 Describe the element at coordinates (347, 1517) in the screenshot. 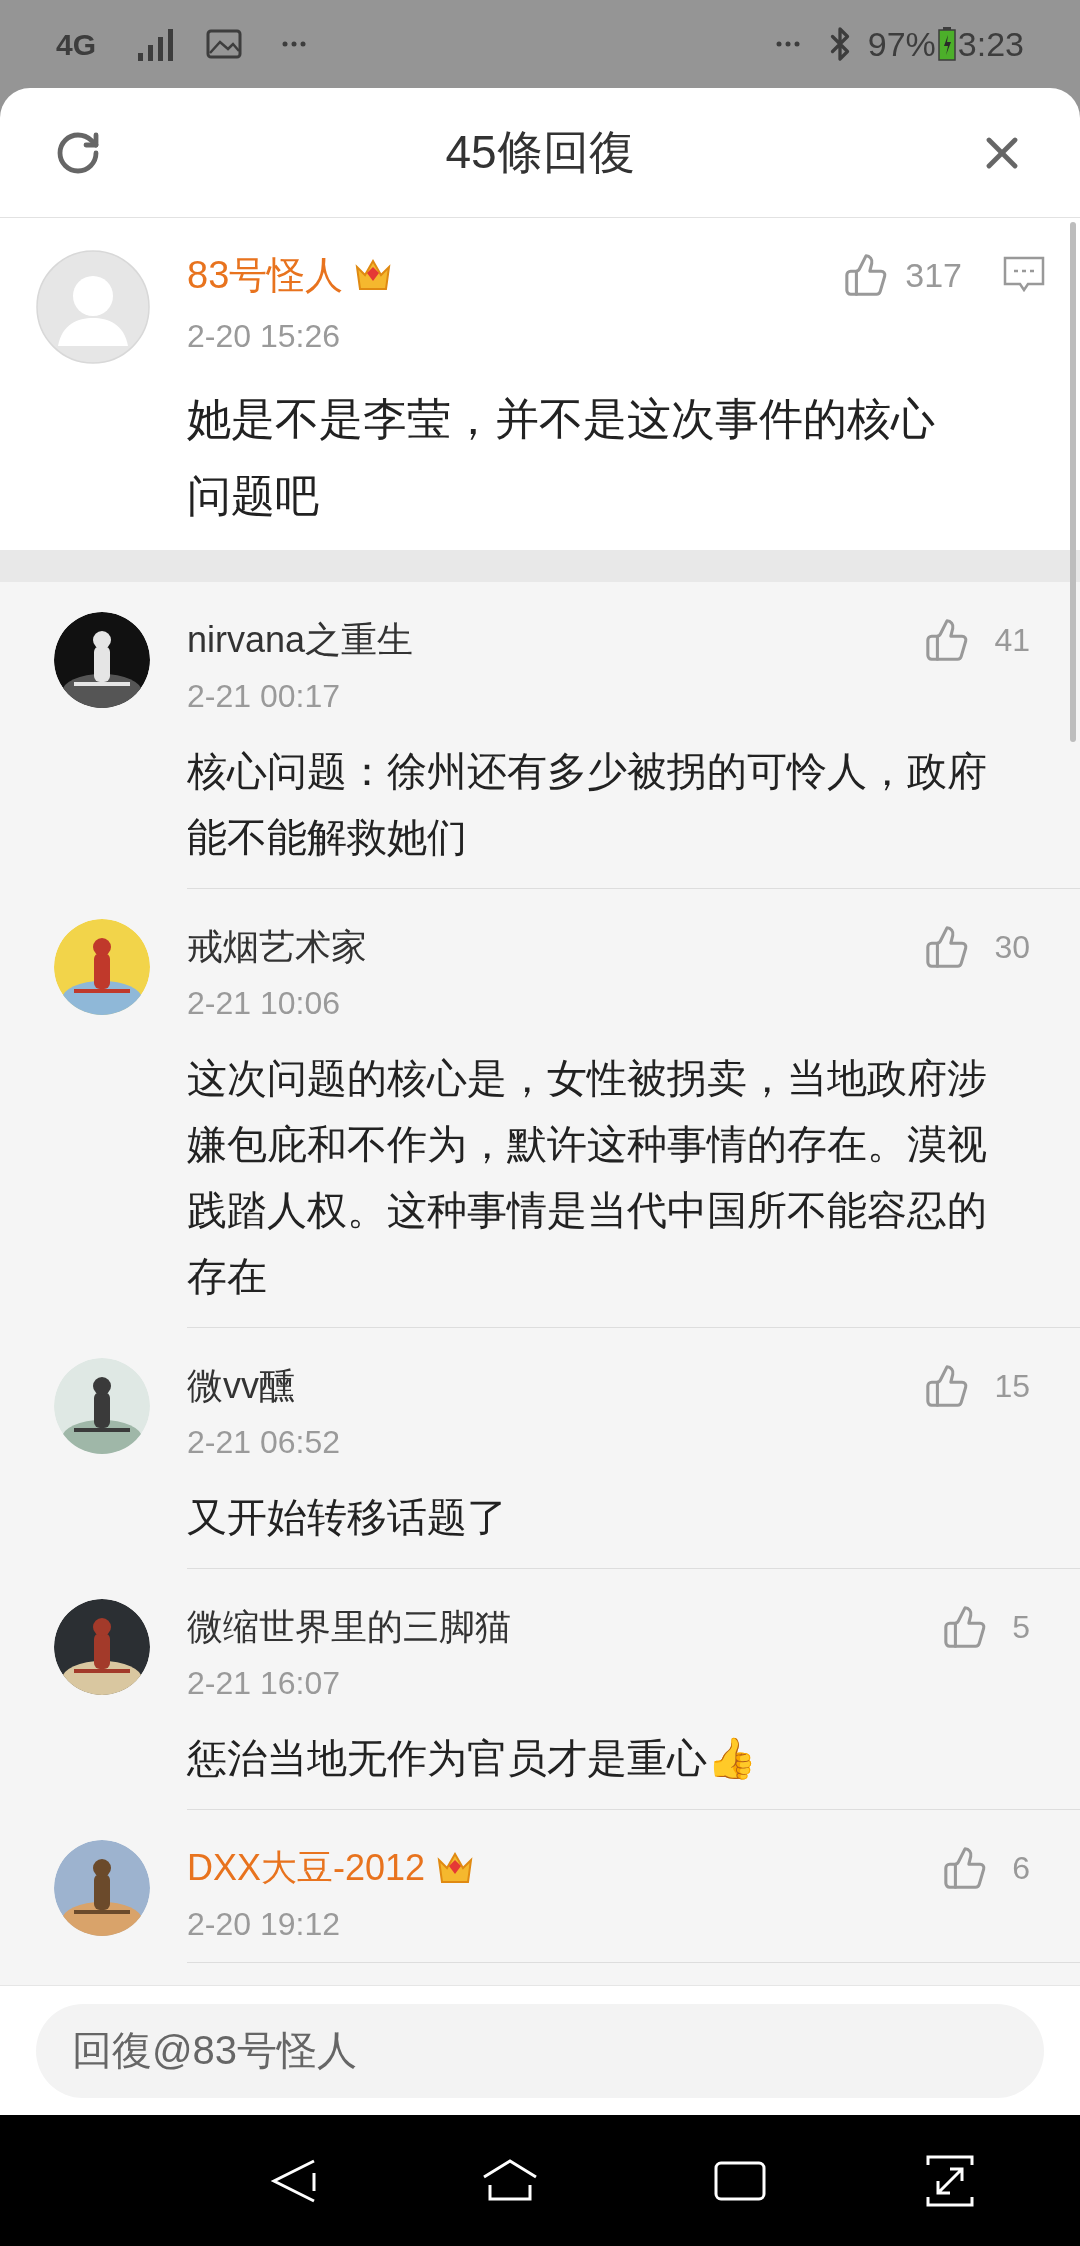

I see `comment-text: 又开始转移话题了` at that location.